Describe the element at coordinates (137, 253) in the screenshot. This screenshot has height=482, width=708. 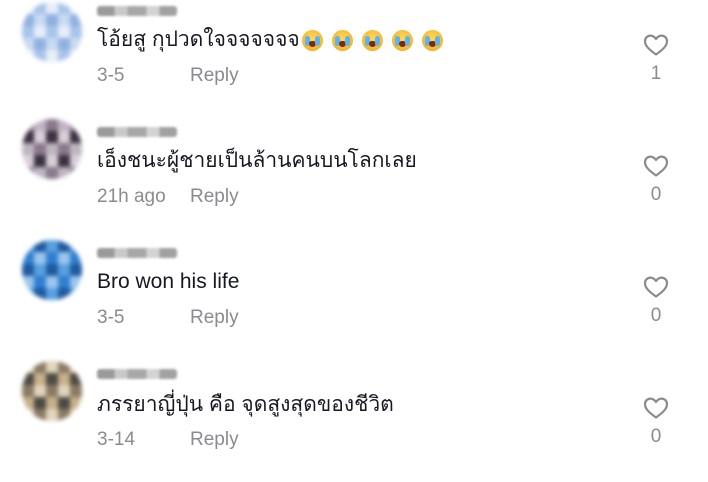
I see `comment-username: B` at that location.